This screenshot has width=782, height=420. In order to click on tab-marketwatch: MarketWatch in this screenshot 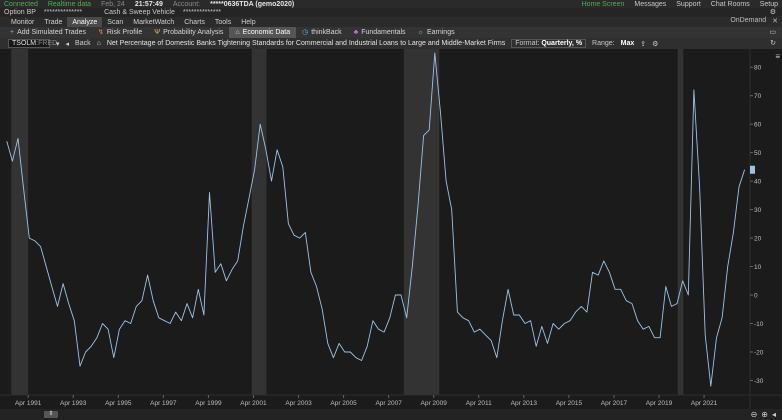, I will do `click(153, 22)`.